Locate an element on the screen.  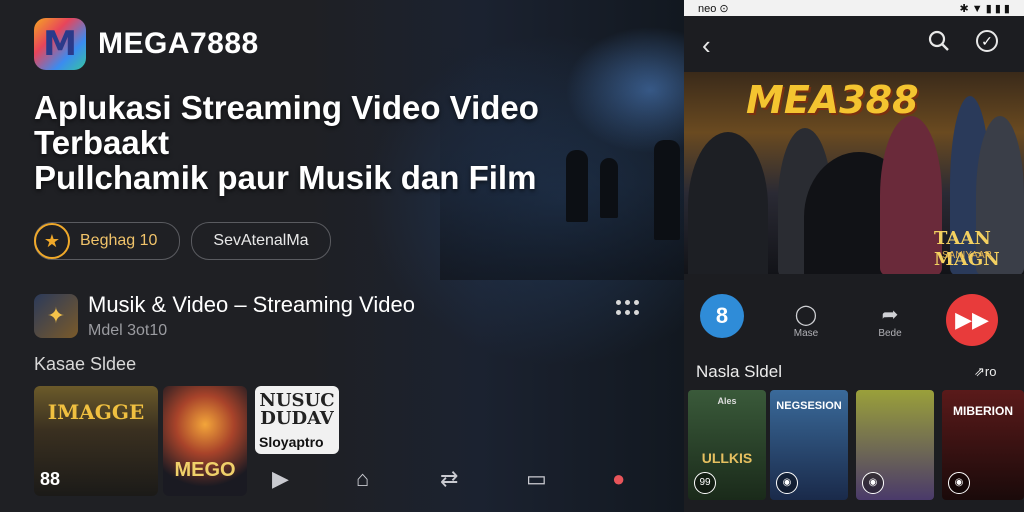
share-icon: ➦ is located at coordinates (890, 314).